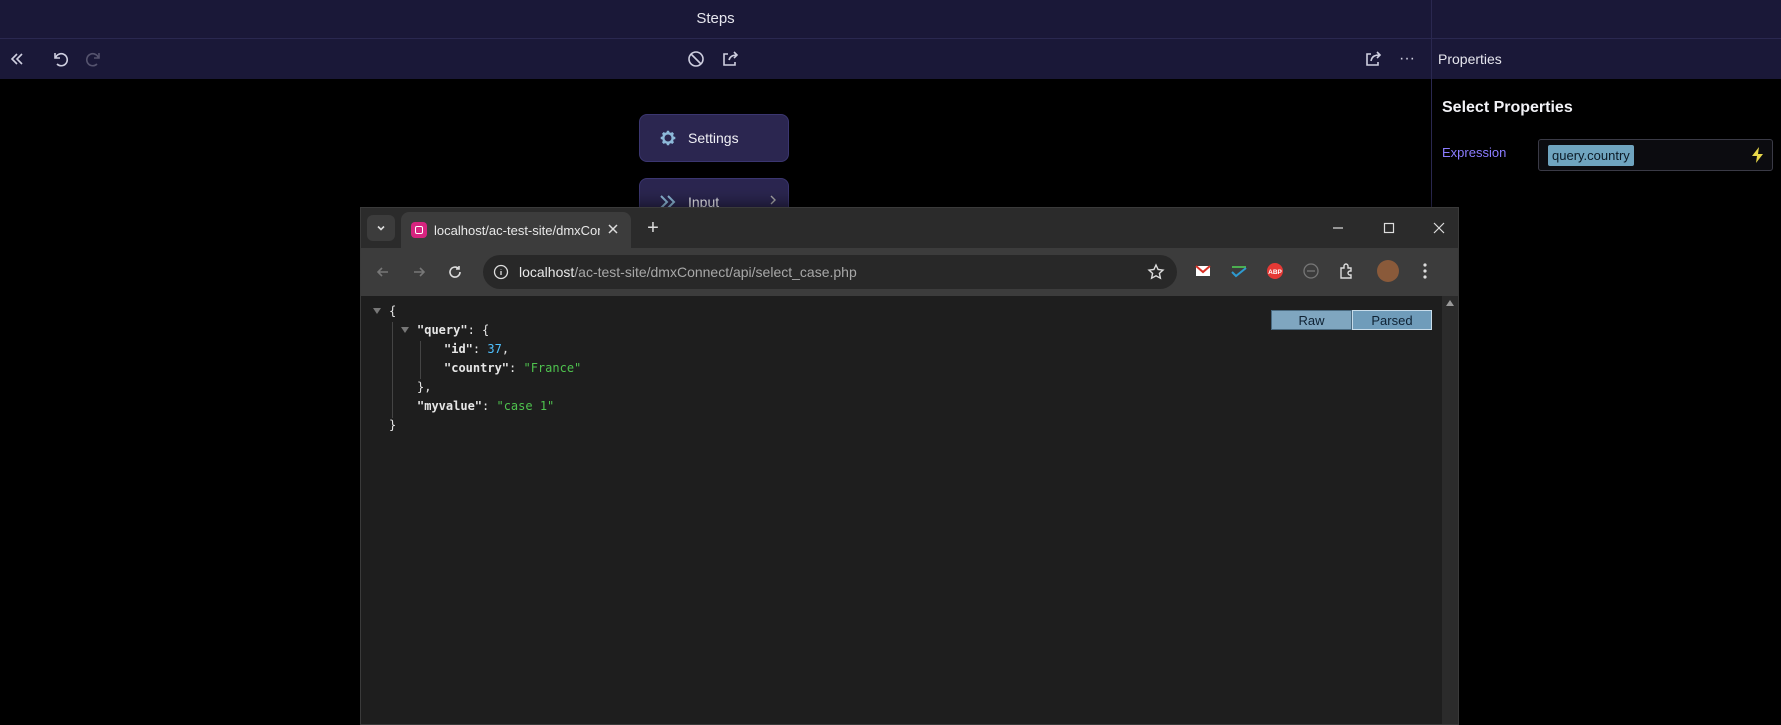 This screenshot has width=1781, height=725. I want to click on reload-icon, so click(455, 272).